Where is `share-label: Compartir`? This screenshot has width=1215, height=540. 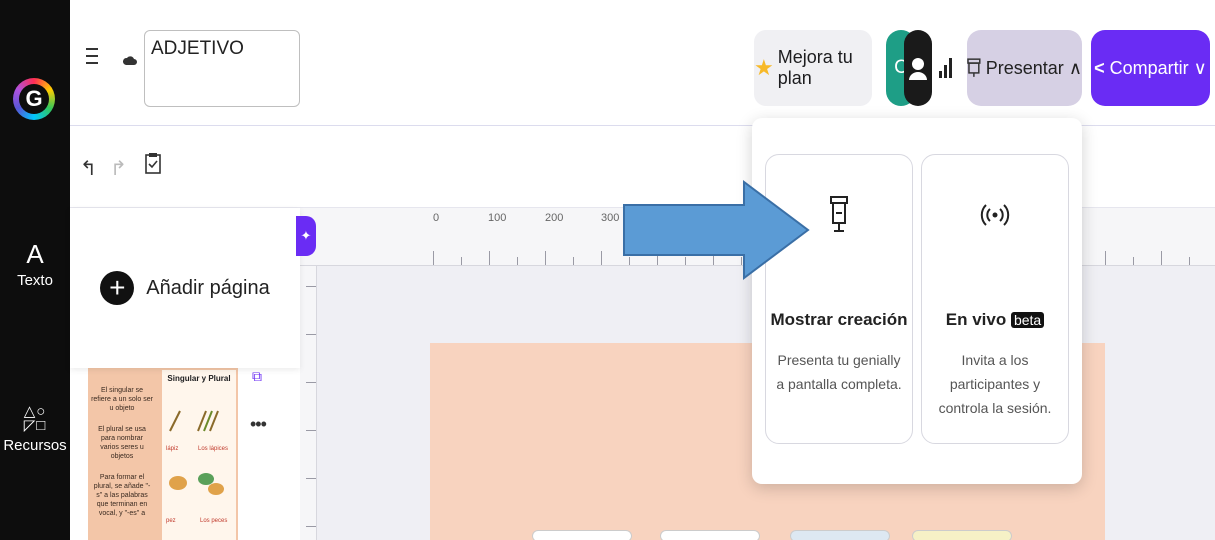 share-label: Compartir is located at coordinates (1149, 67).